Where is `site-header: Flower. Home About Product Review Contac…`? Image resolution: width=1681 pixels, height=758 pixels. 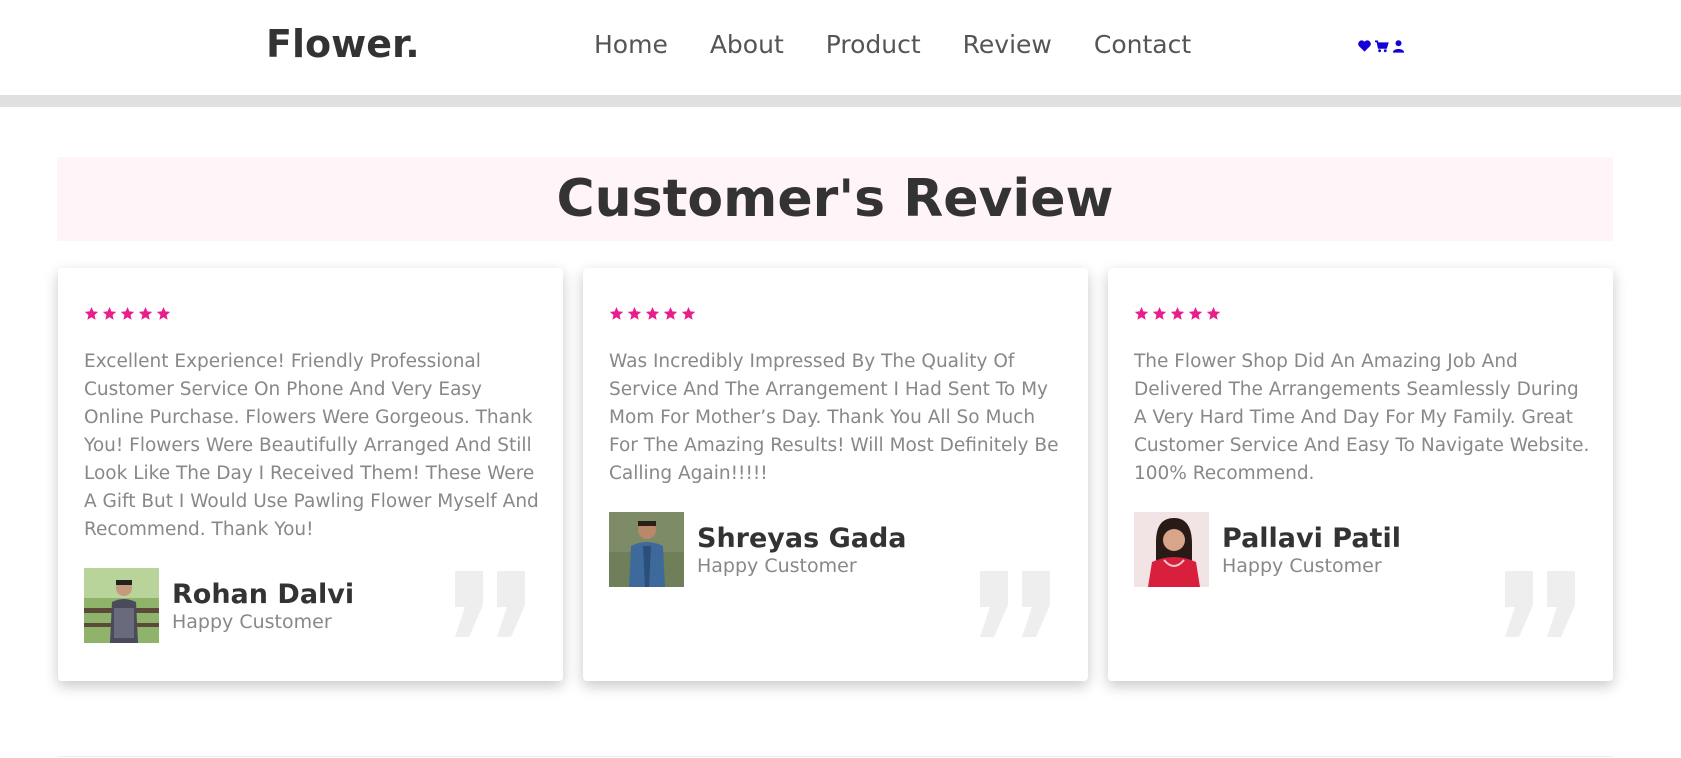 site-header: Flower. Home About Product Review Contac… is located at coordinates (840, 47).